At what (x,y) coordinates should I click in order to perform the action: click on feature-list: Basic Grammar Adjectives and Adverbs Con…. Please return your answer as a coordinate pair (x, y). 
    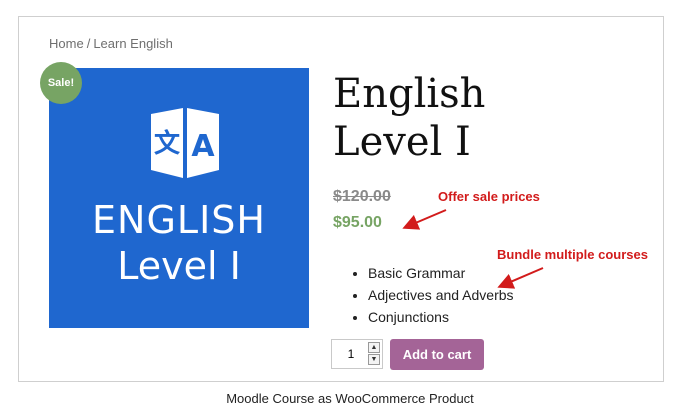
    Looking at the image, I should click on (431, 295).